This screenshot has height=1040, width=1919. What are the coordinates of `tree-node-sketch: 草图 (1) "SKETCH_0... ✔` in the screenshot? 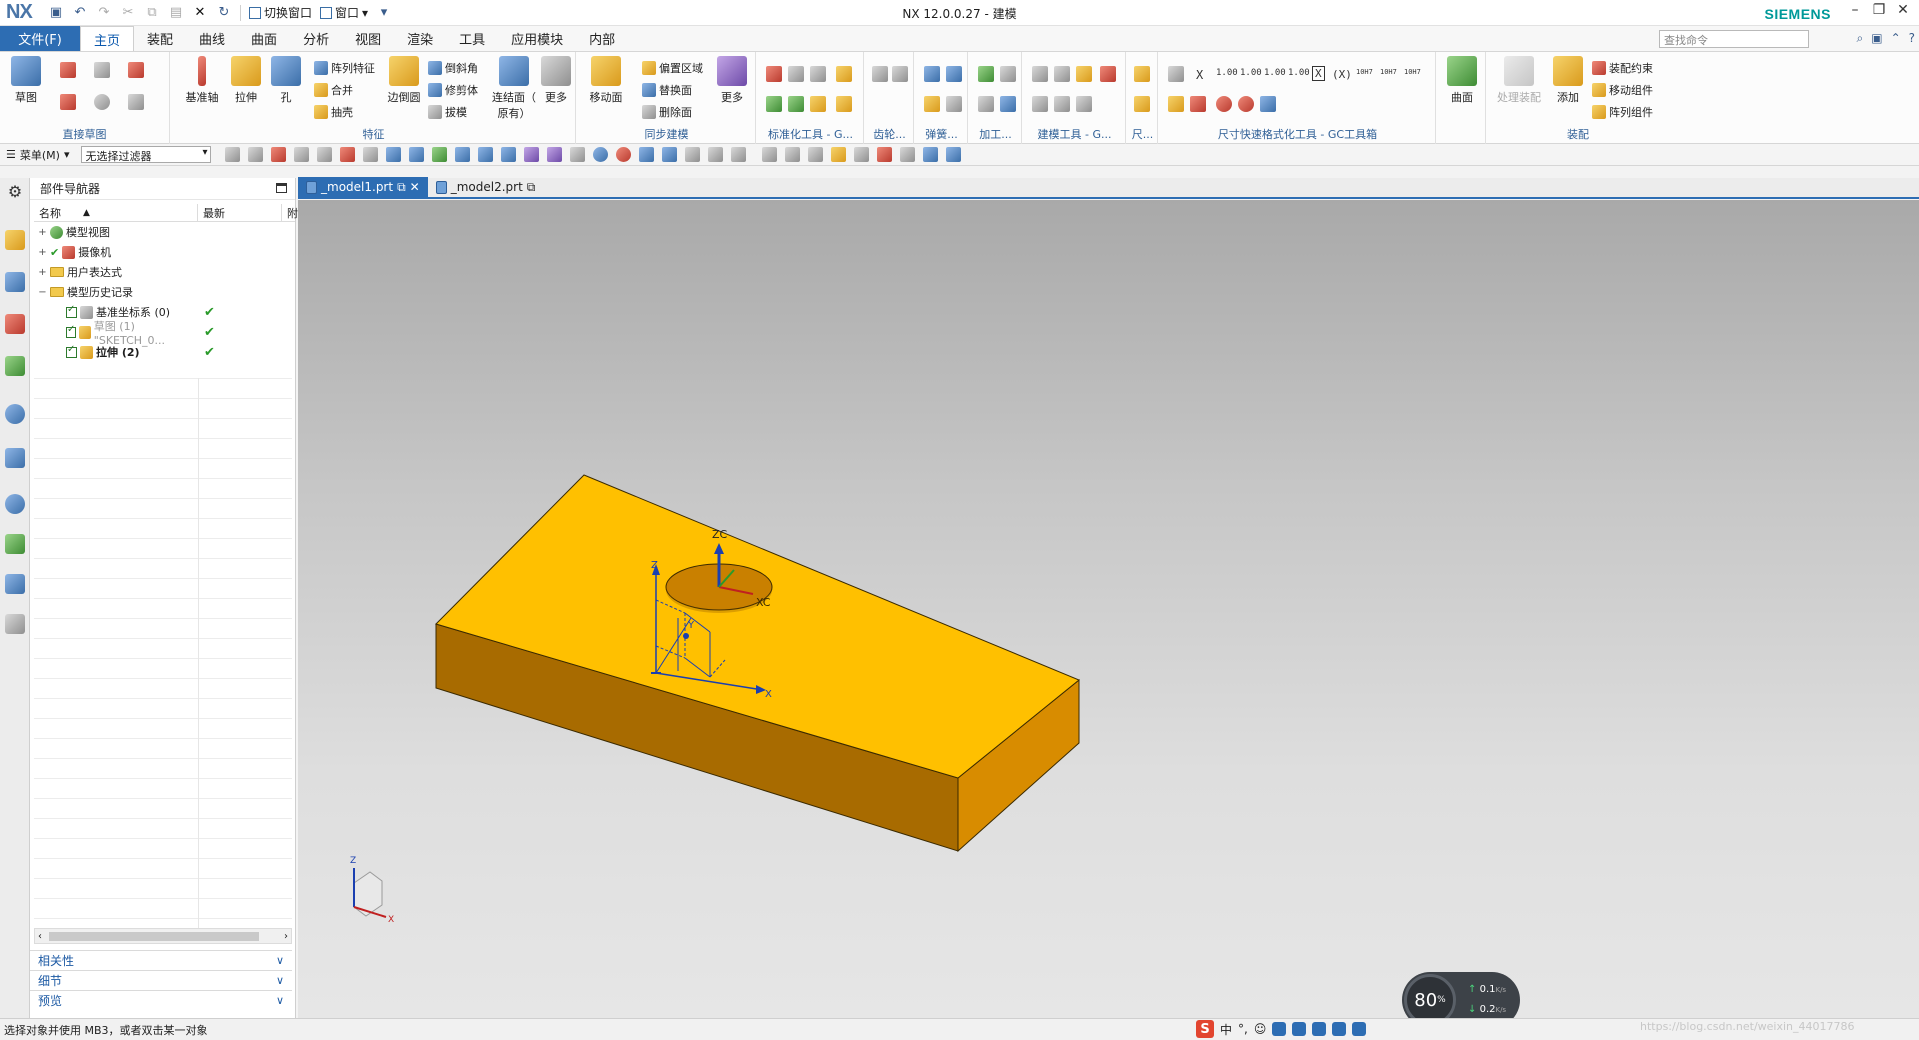 It's located at (164, 333).